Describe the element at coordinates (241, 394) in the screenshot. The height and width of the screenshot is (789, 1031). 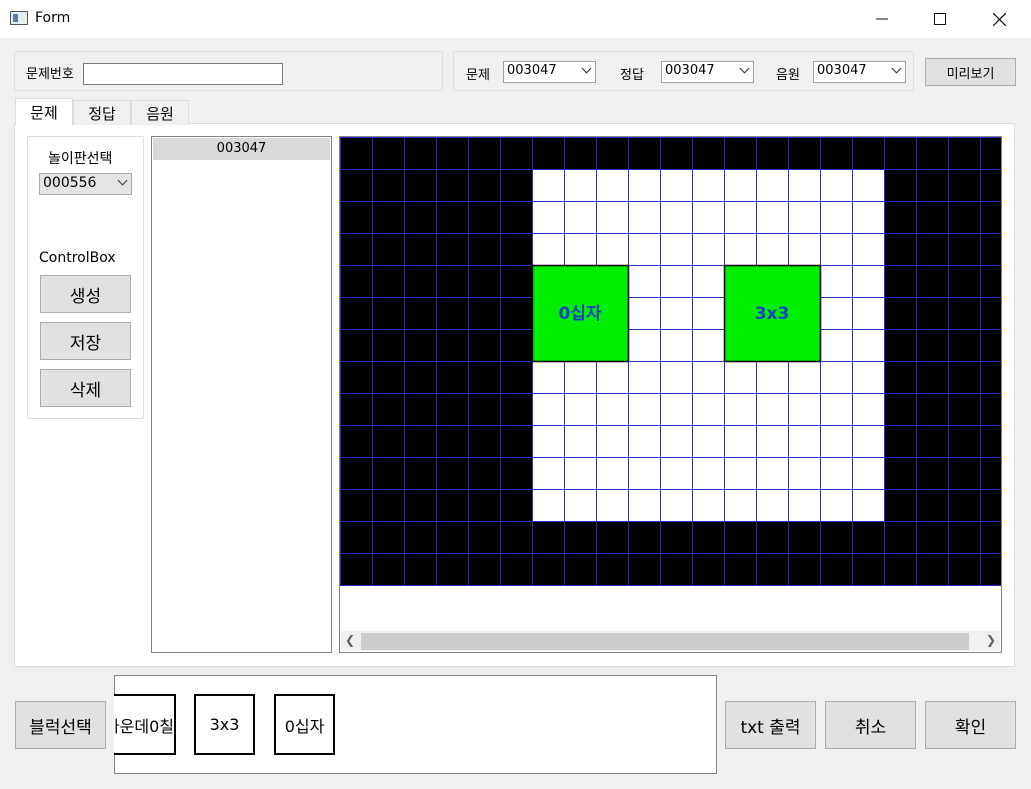
I see `problem-listbox` at that location.